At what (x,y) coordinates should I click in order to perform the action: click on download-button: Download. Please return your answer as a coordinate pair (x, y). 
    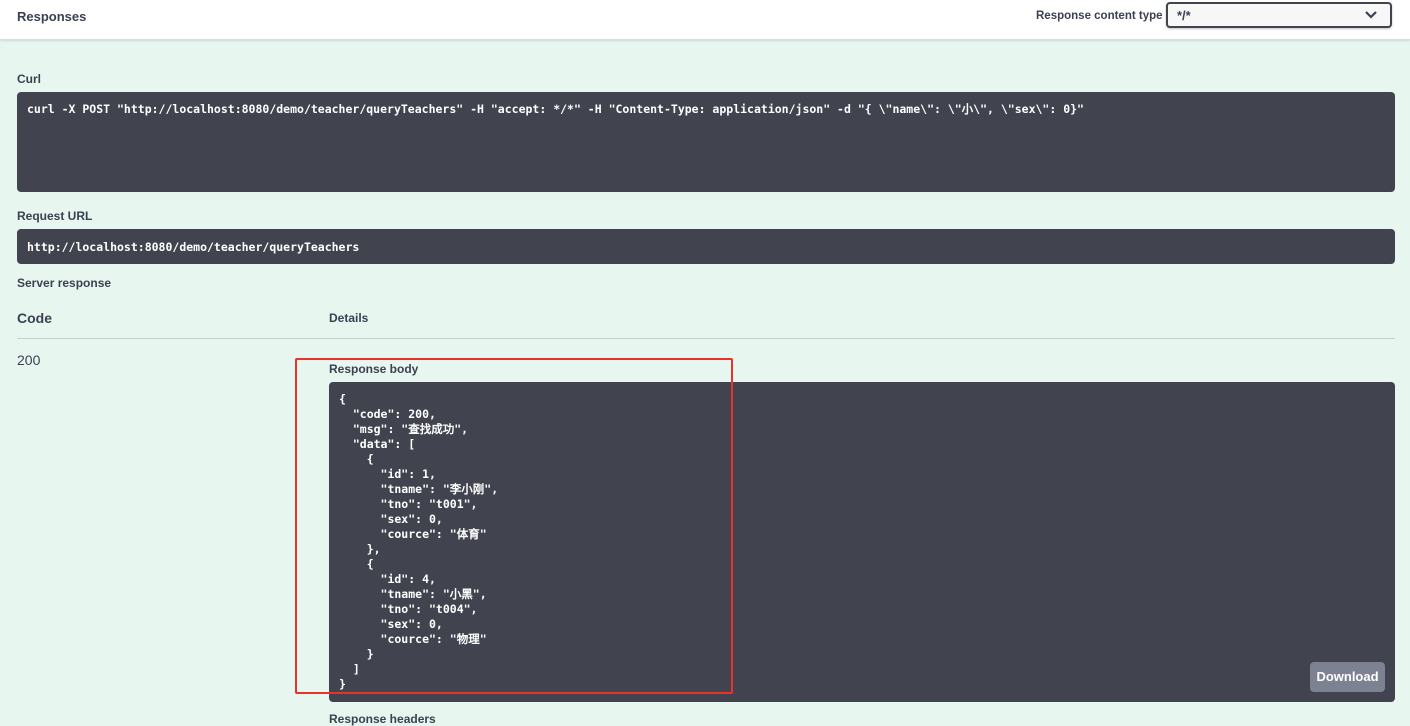
    Looking at the image, I should click on (1347, 677).